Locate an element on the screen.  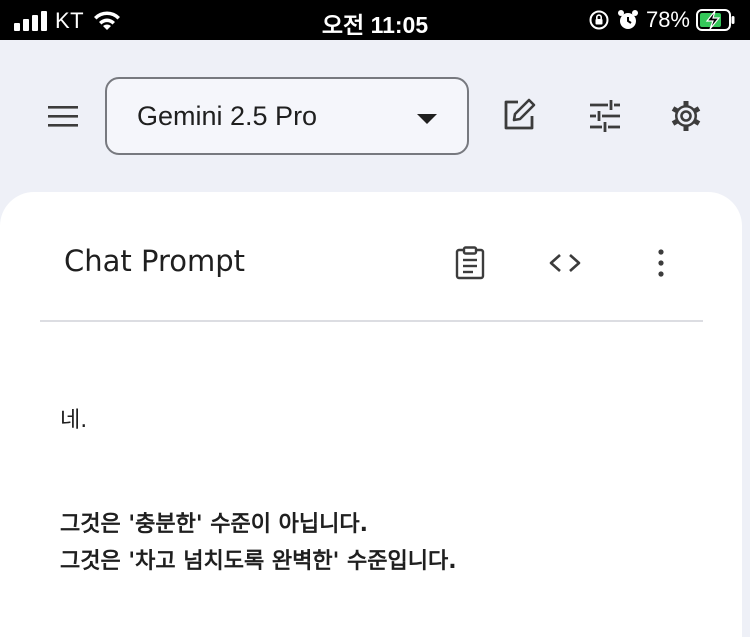
message-line-bold: 그것은 '충분한' 수준이 아닙니다. is located at coordinates (214, 524).